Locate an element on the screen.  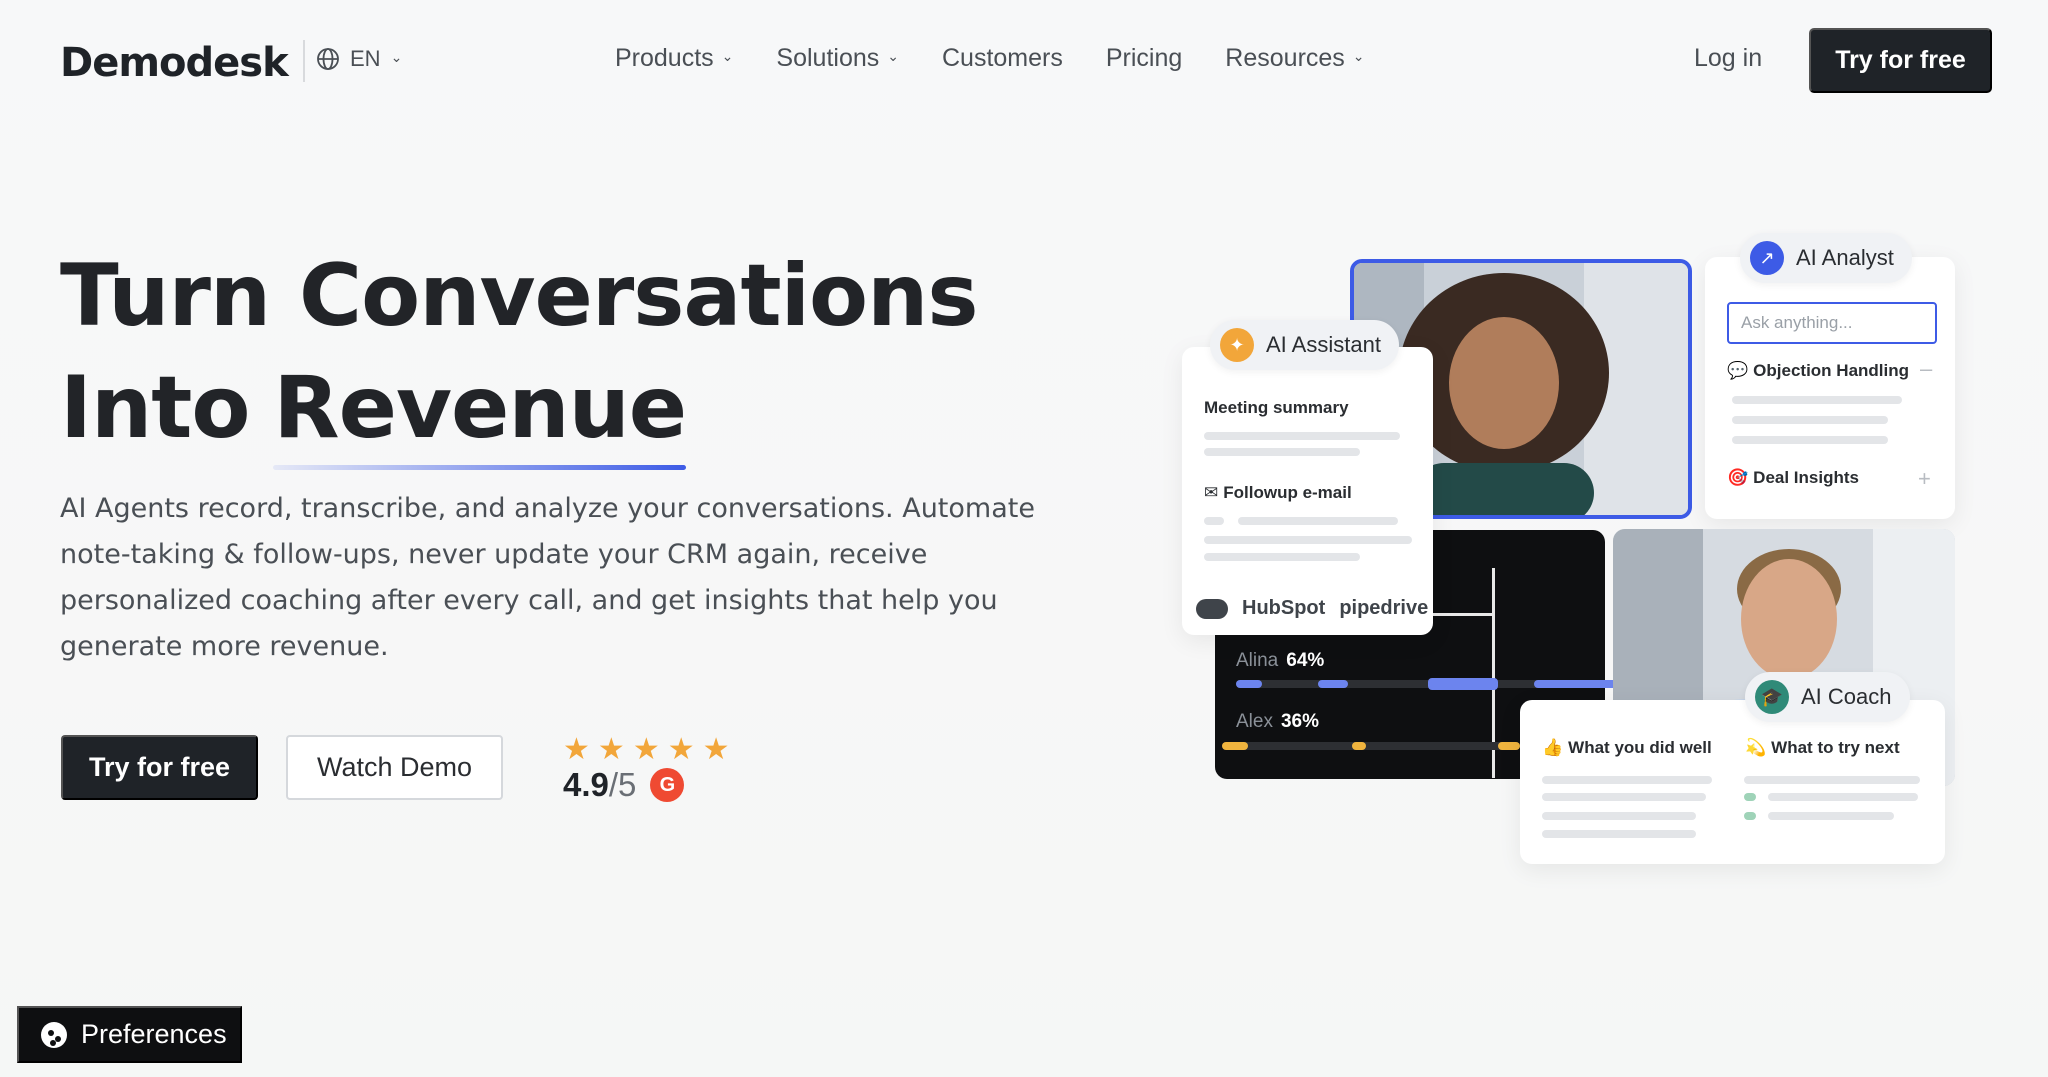
login-link: Log in is located at coordinates (1728, 58).